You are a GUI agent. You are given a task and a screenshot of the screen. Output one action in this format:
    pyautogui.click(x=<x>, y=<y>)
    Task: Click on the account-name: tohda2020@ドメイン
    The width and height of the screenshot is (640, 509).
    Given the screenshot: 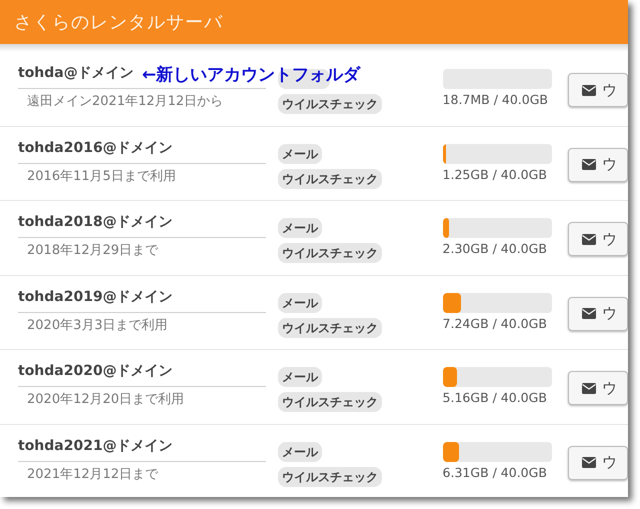 What is the action you would take?
    pyautogui.click(x=142, y=374)
    